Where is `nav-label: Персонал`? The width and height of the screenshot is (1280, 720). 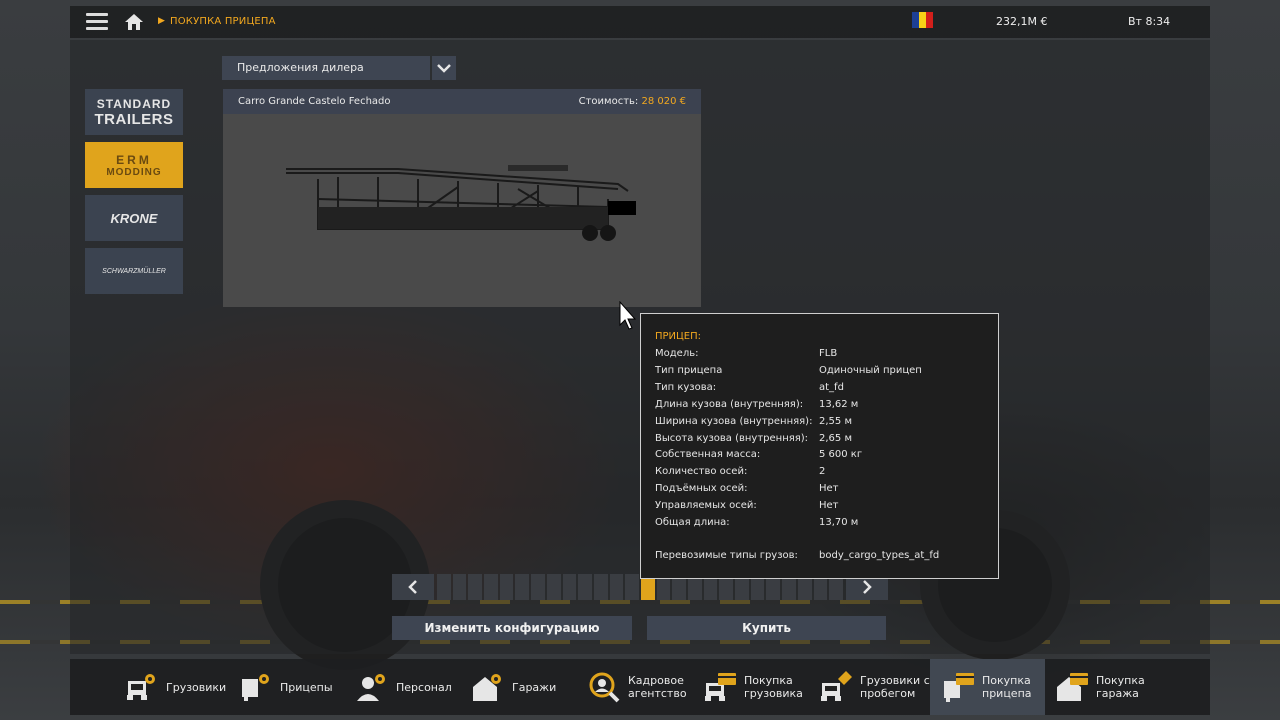 nav-label: Персонал is located at coordinates (424, 687).